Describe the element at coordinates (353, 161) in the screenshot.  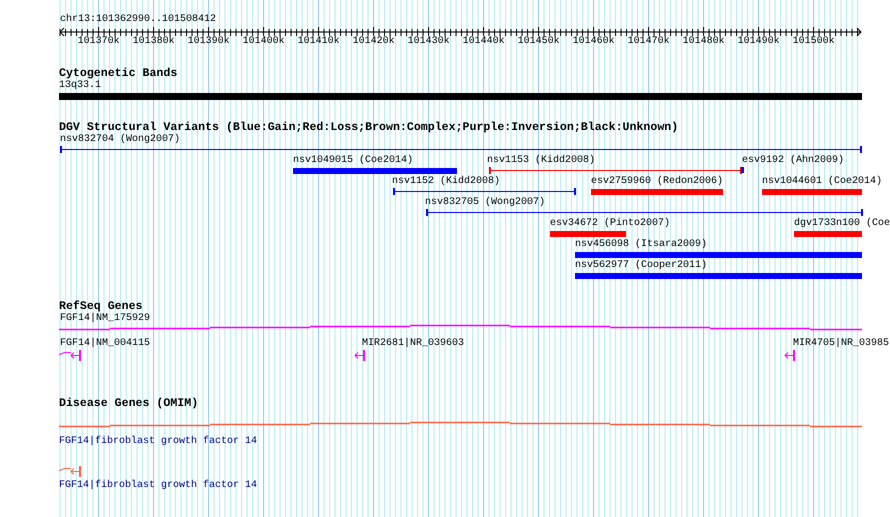
I see `variant-label: nsv1049015 (Coe2014)` at that location.